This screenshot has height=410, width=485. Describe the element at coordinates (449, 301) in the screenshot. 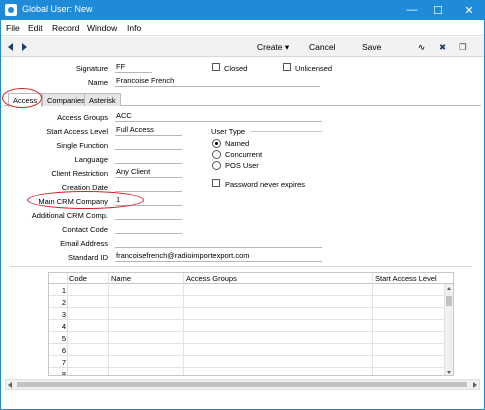

I see `scroll-thumb` at that location.